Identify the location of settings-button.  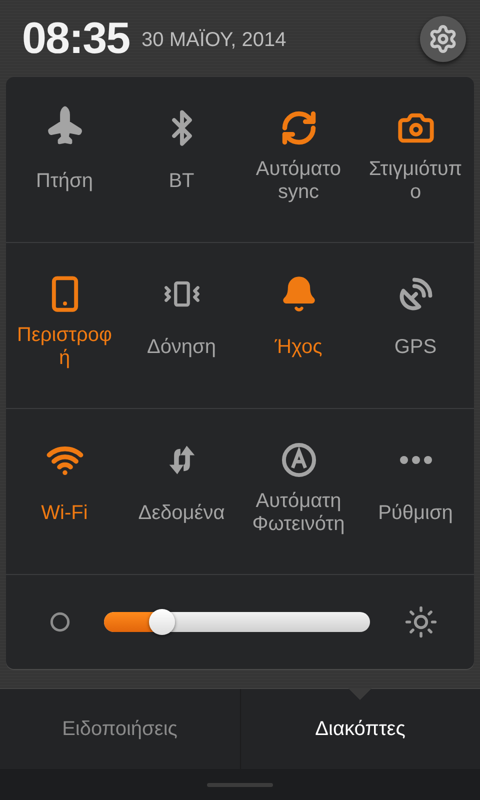
(443, 39).